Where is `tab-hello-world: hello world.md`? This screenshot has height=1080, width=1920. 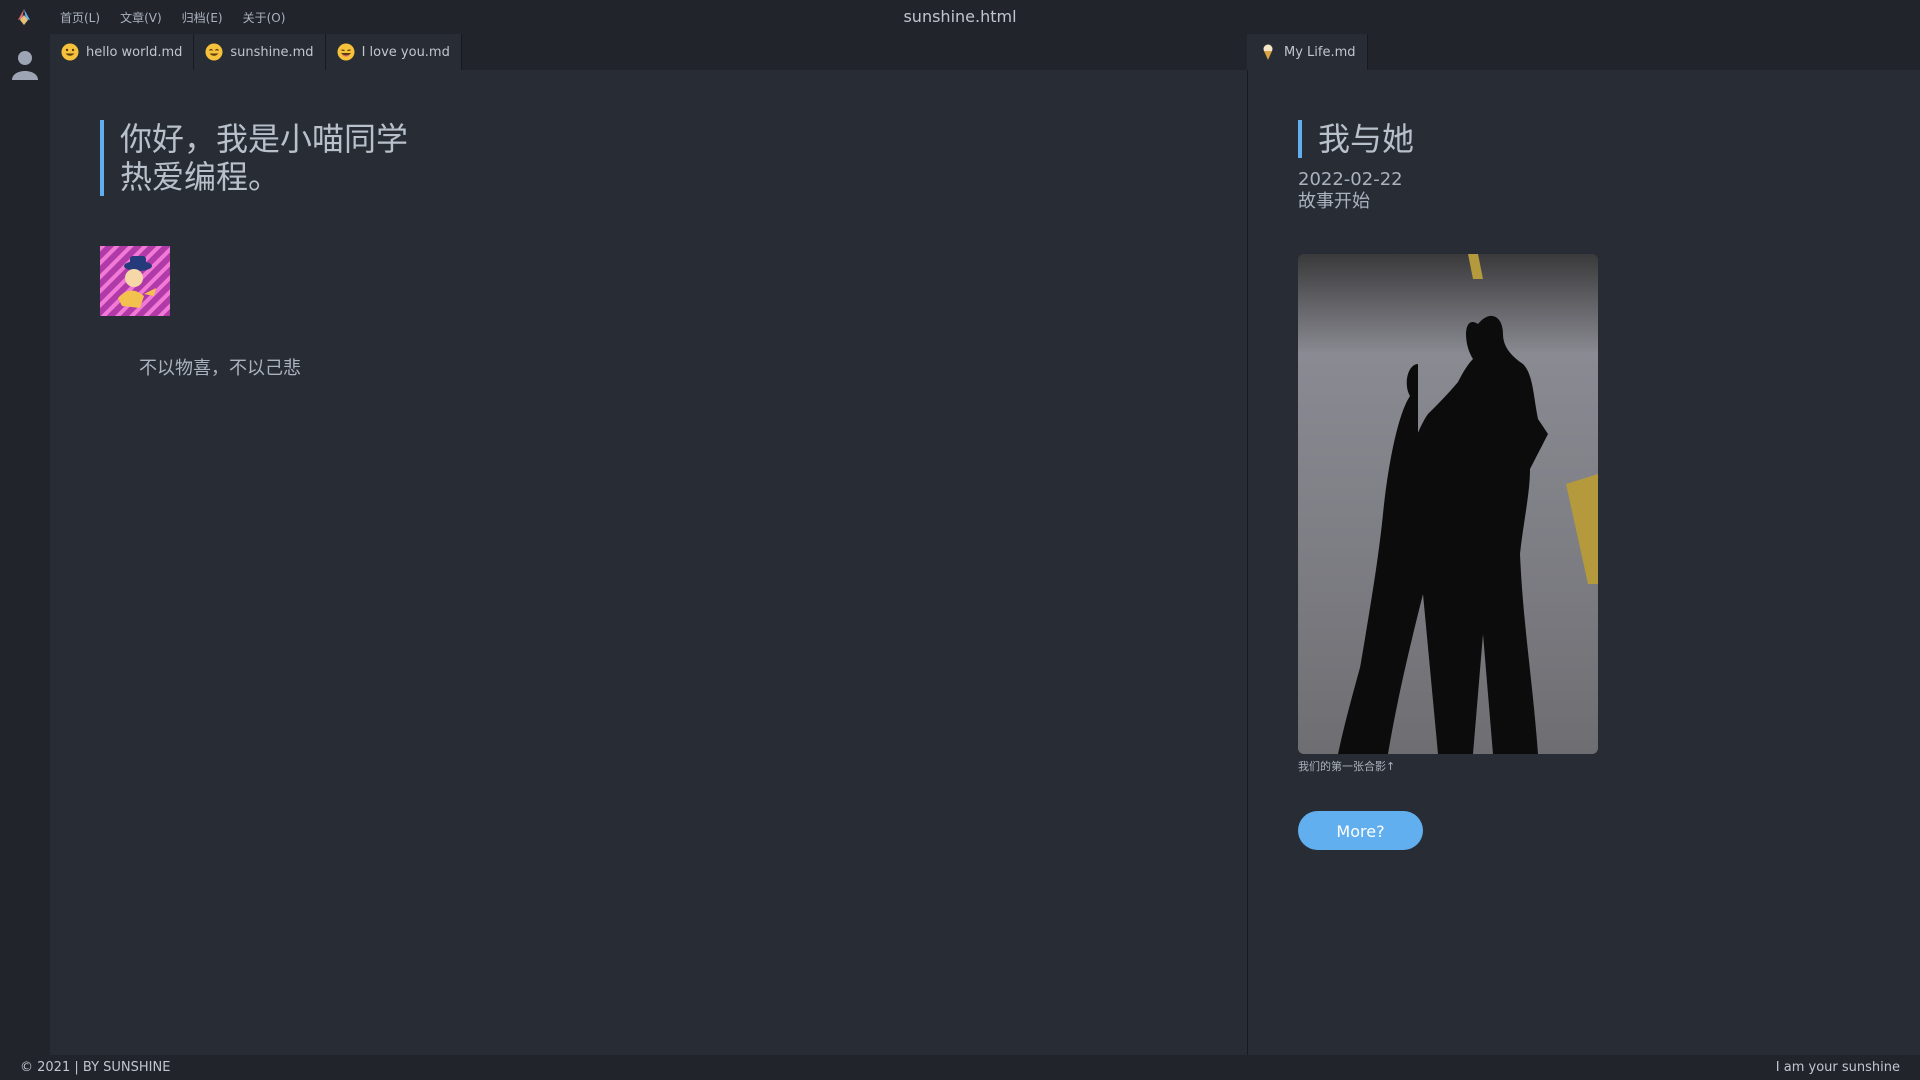
tab-hello-world: hello world.md is located at coordinates (122, 52).